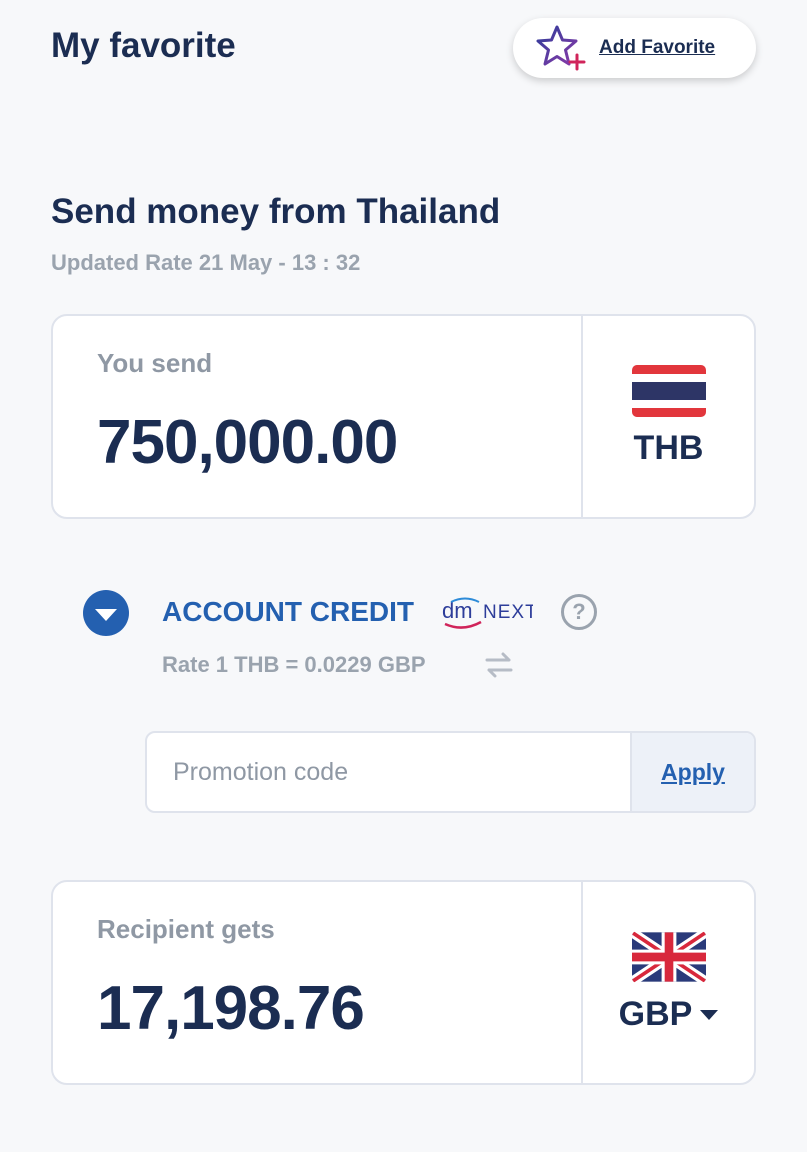 The height and width of the screenshot is (1152, 807). I want to click on page-title: My favorite, so click(143, 45).